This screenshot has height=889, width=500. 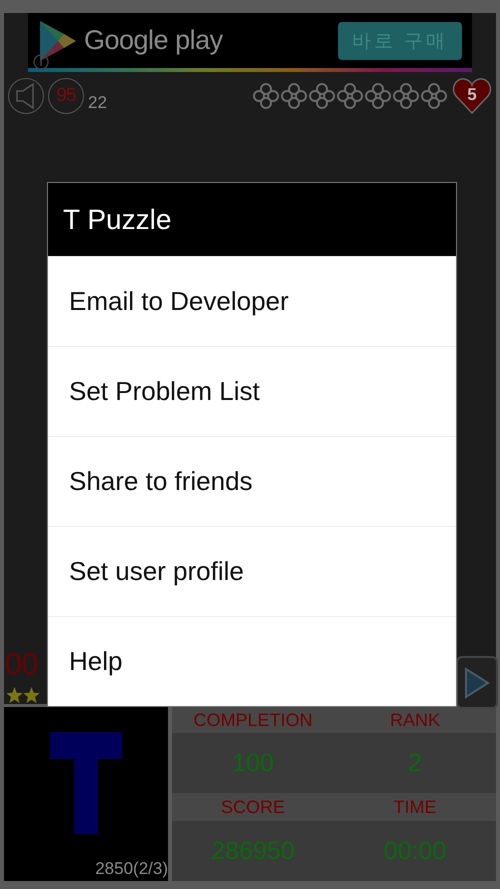 I want to click on play-icon, so click(x=477, y=683).